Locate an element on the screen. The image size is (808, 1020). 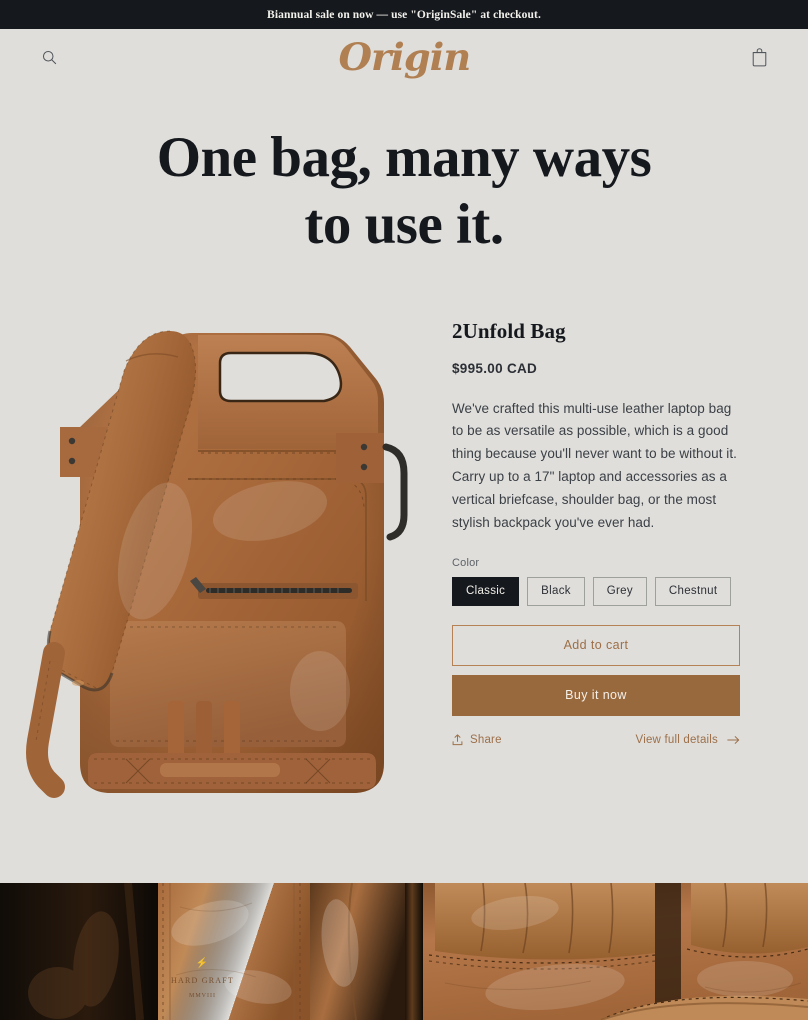
view-full-details-label: View full details is located at coordinates (676, 739).